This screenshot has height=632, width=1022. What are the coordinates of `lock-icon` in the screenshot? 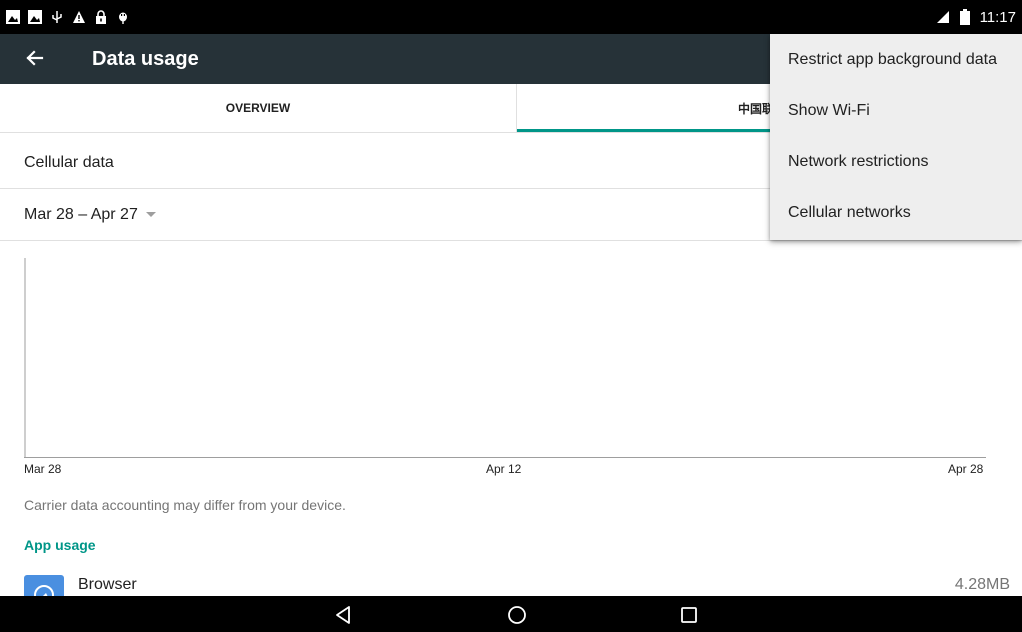 It's located at (101, 17).